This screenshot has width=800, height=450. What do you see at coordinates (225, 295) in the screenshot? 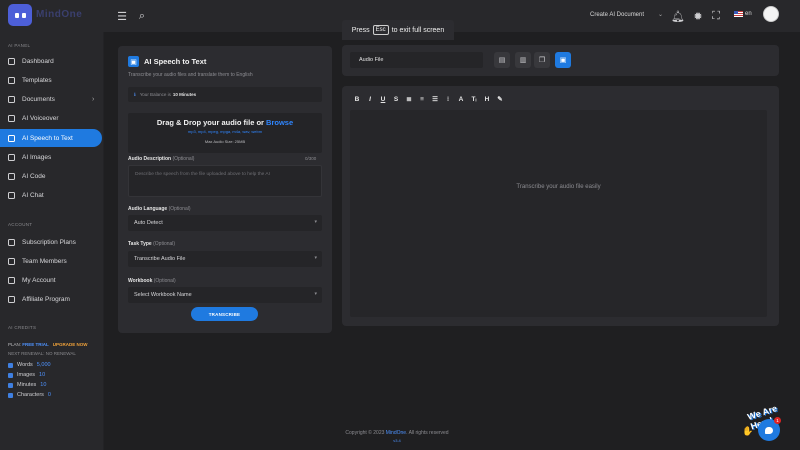
I see `workbook-select: Select Workbook Name ▾` at bounding box center [225, 295].